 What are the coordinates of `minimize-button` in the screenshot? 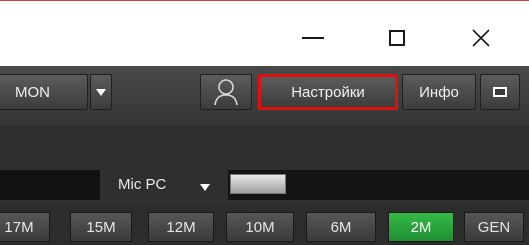 It's located at (313, 38).